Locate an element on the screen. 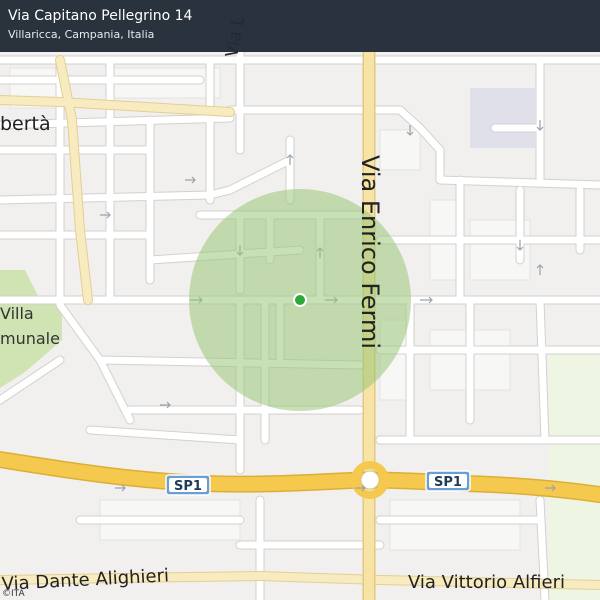 Image resolution: width=600 pixels, height=600 pixels. highway-shield-sp1-right: SP1 is located at coordinates (448, 481).